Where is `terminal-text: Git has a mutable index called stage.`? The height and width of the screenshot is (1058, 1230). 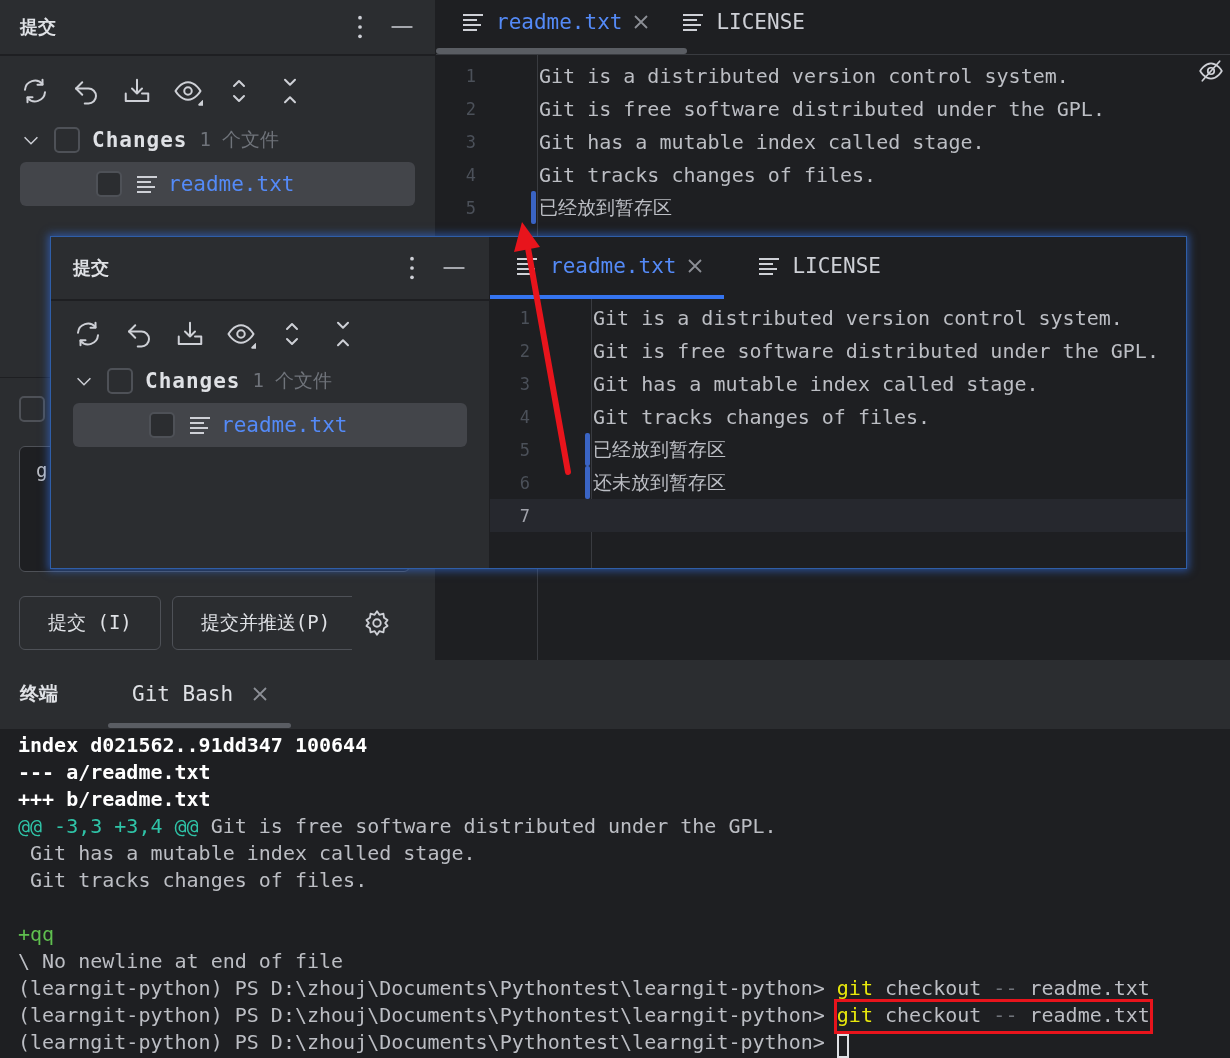
terminal-text: Git has a mutable index called stage. is located at coordinates (252, 852).